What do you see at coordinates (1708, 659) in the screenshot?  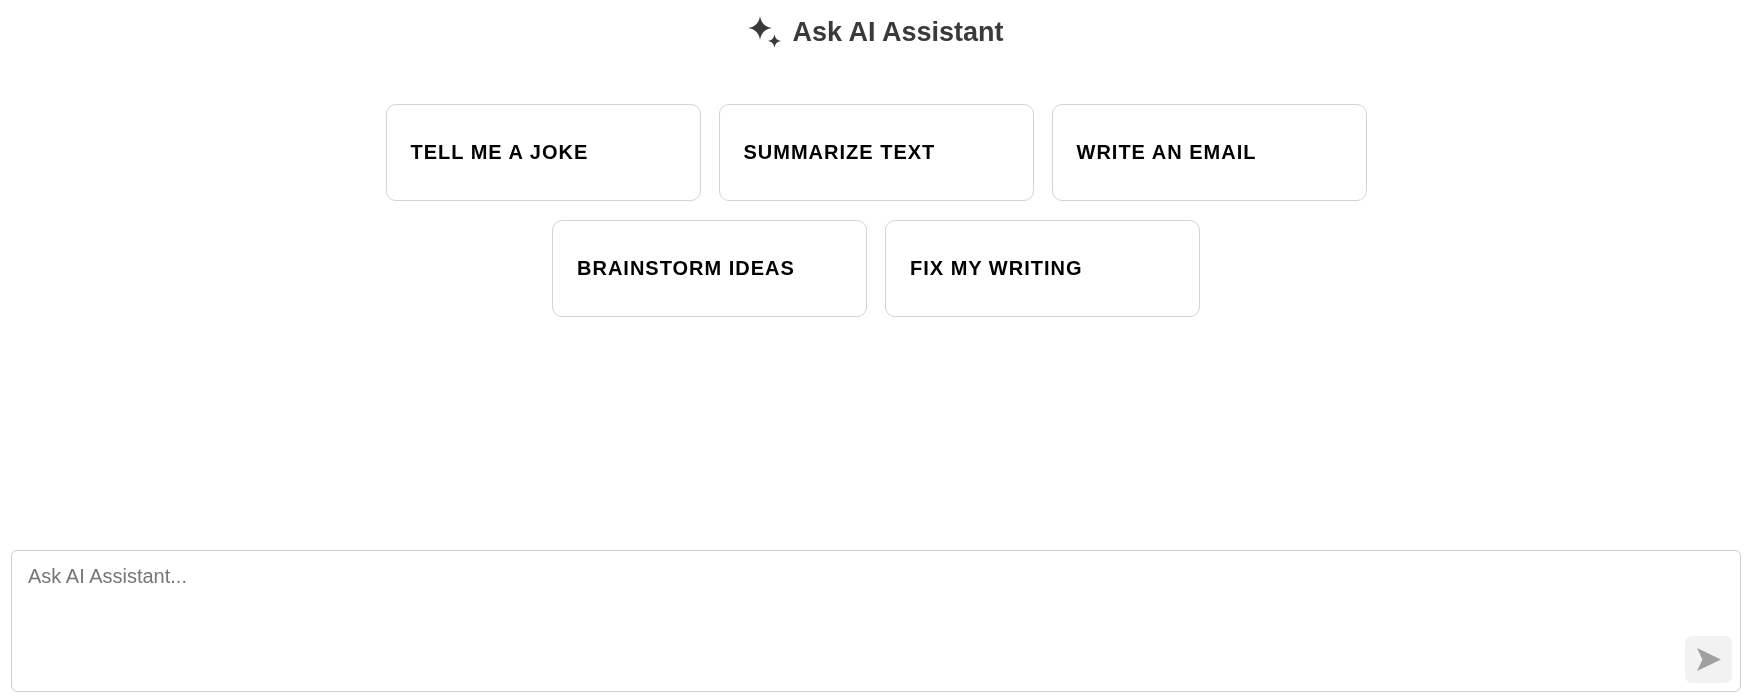 I see `send-icon` at bounding box center [1708, 659].